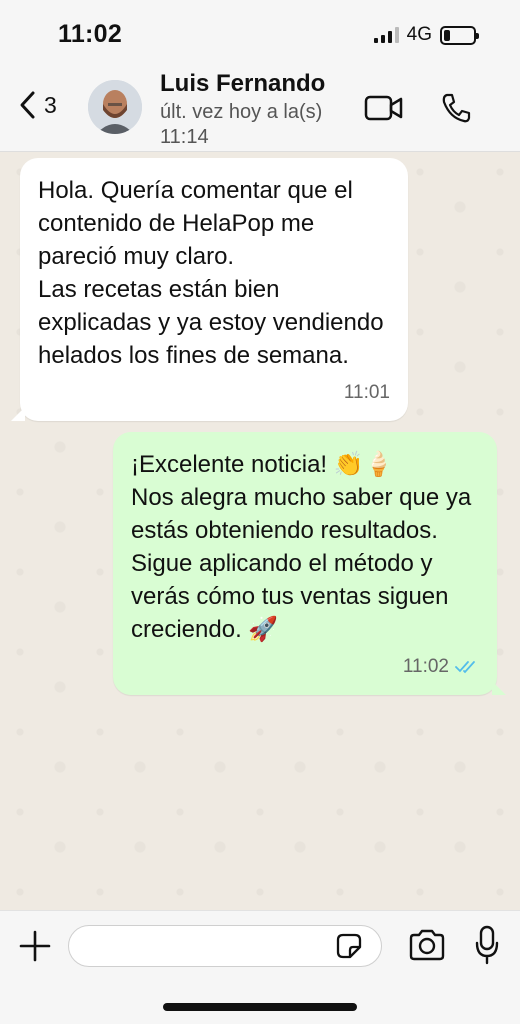 This screenshot has width=520, height=1024. What do you see at coordinates (242, 84) in the screenshot?
I see `contact-name: Luis Fernando` at bounding box center [242, 84].